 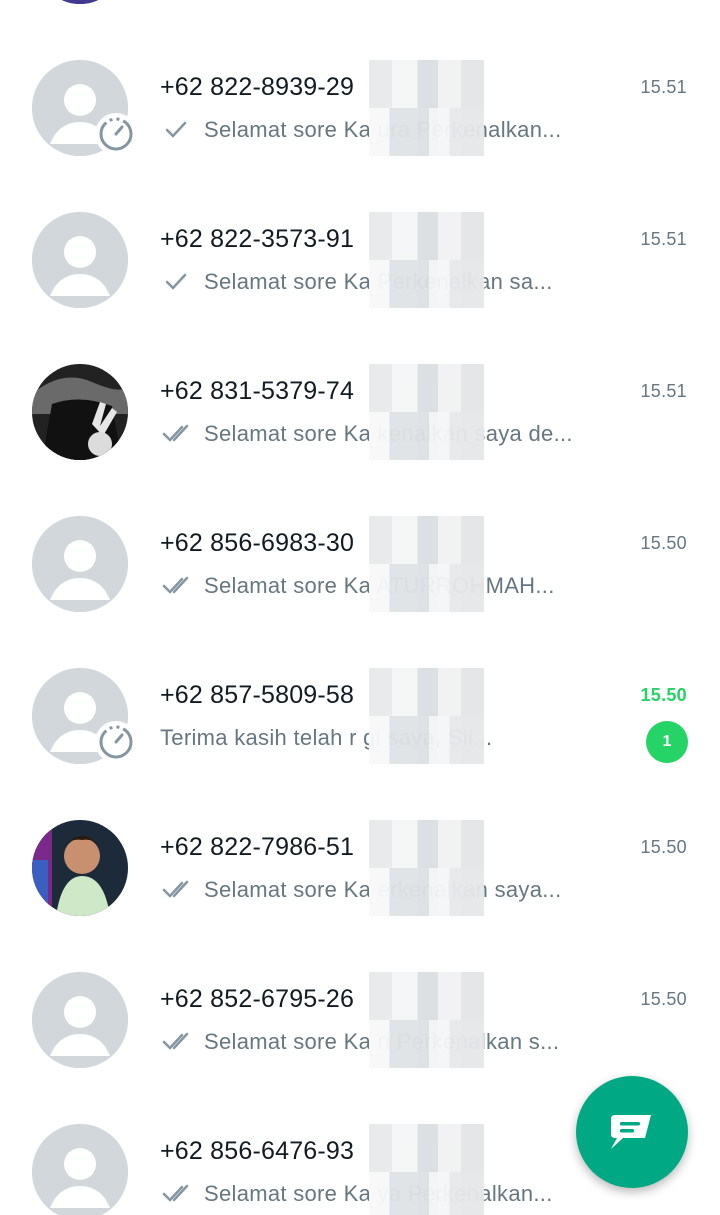 What do you see at coordinates (667, 742) in the screenshot?
I see `unread-count-badge: 1` at bounding box center [667, 742].